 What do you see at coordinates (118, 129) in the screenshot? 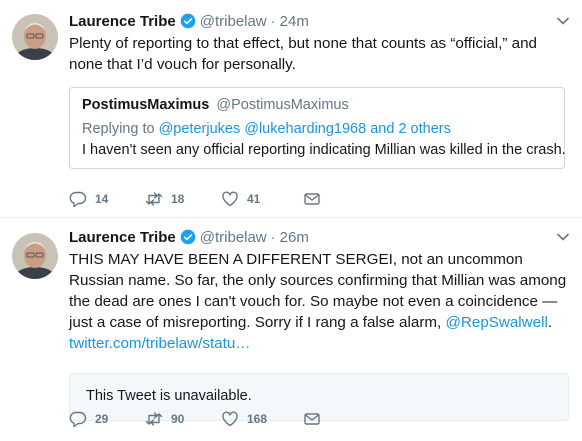
I see `replying-to-label: Replying to` at bounding box center [118, 129].